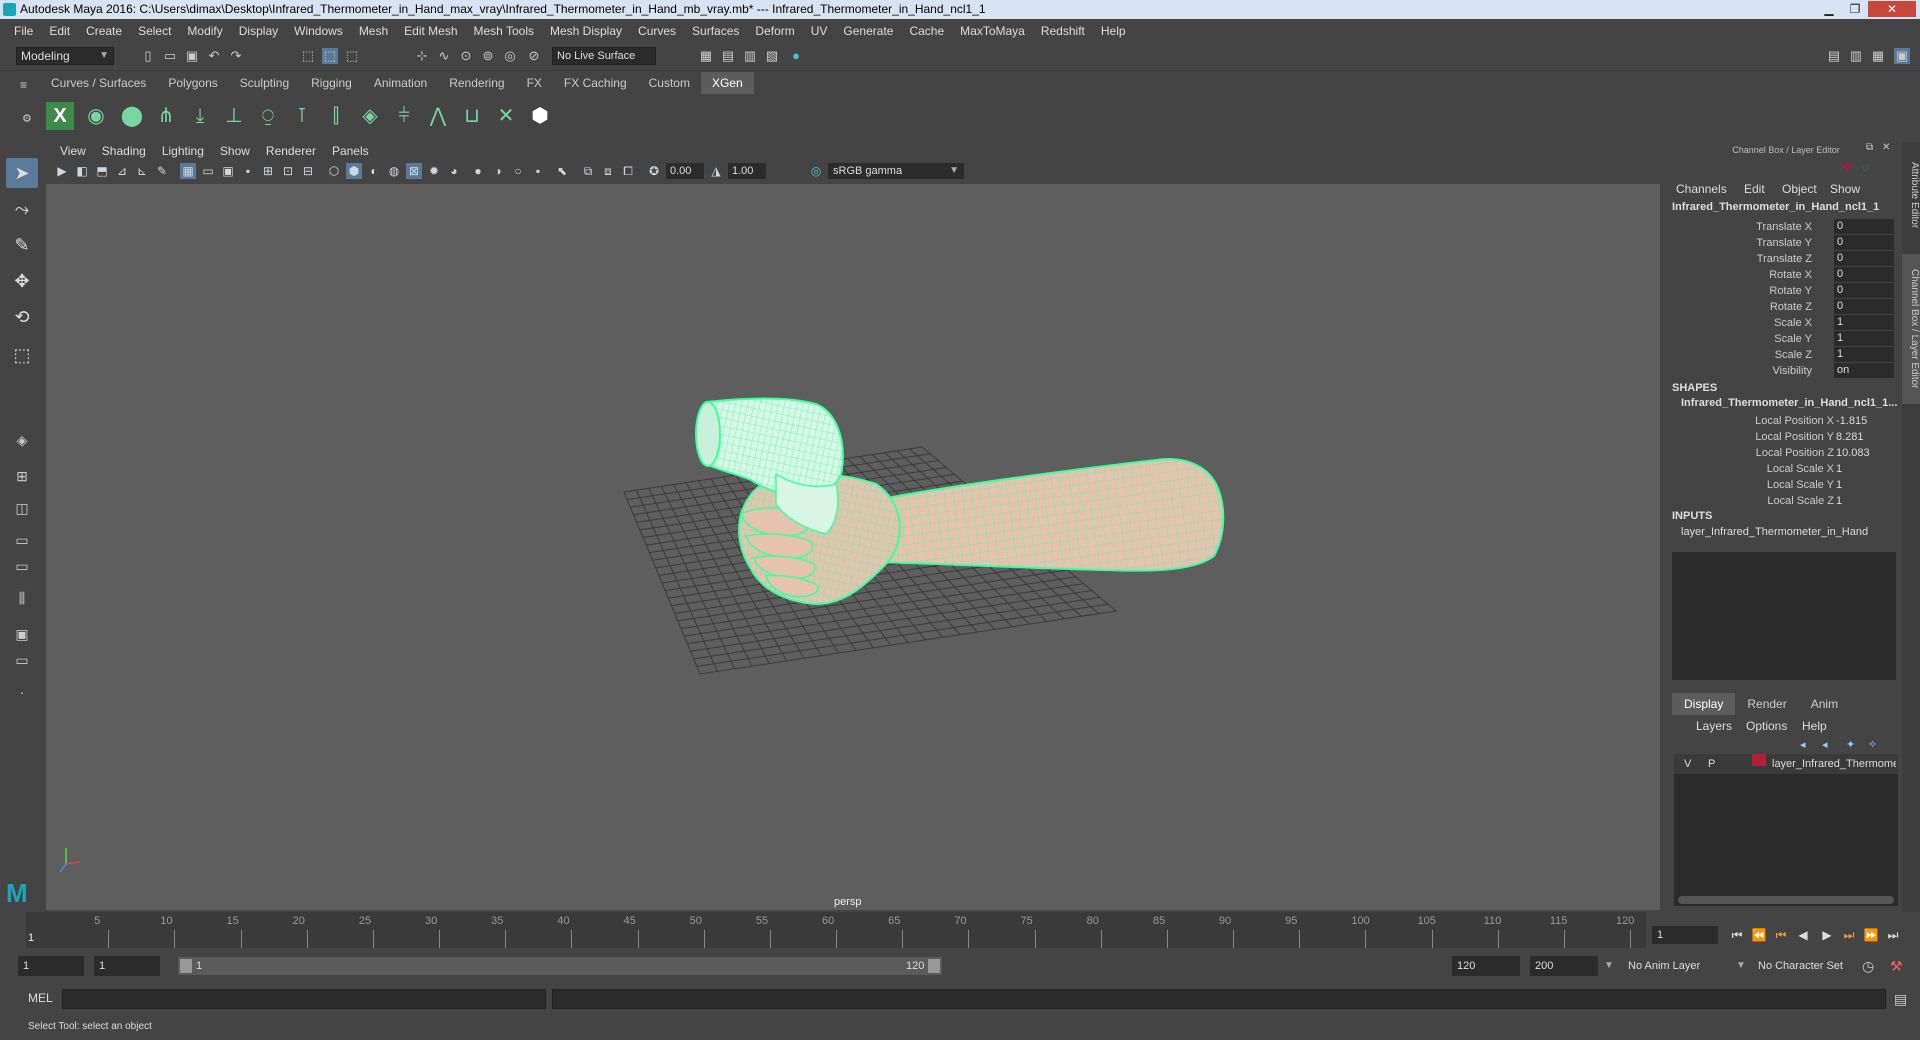  What do you see at coordinates (1786, 371) in the screenshot?
I see `attr-visibility: Visibility on` at bounding box center [1786, 371].